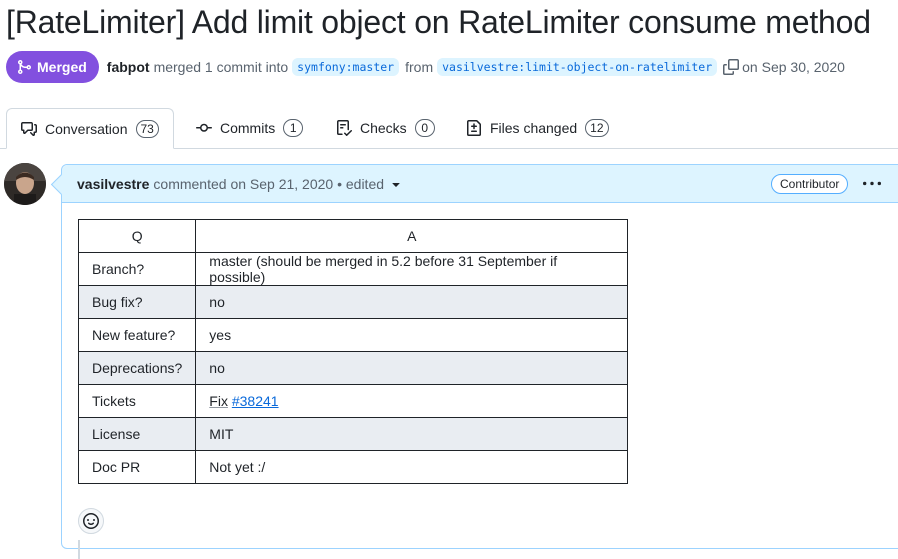  Describe the element at coordinates (344, 128) in the screenshot. I see `checklist-icon` at that location.